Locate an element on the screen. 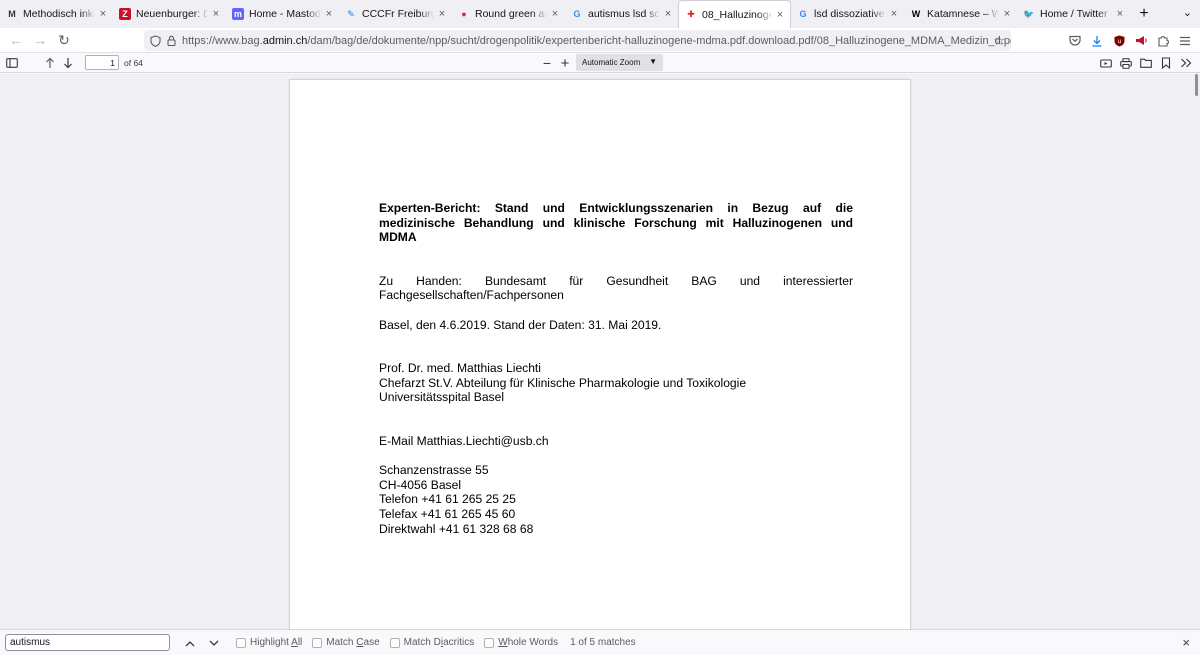 This screenshot has width=1200, height=655. chevron-down-icon is located at coordinates (214, 643).